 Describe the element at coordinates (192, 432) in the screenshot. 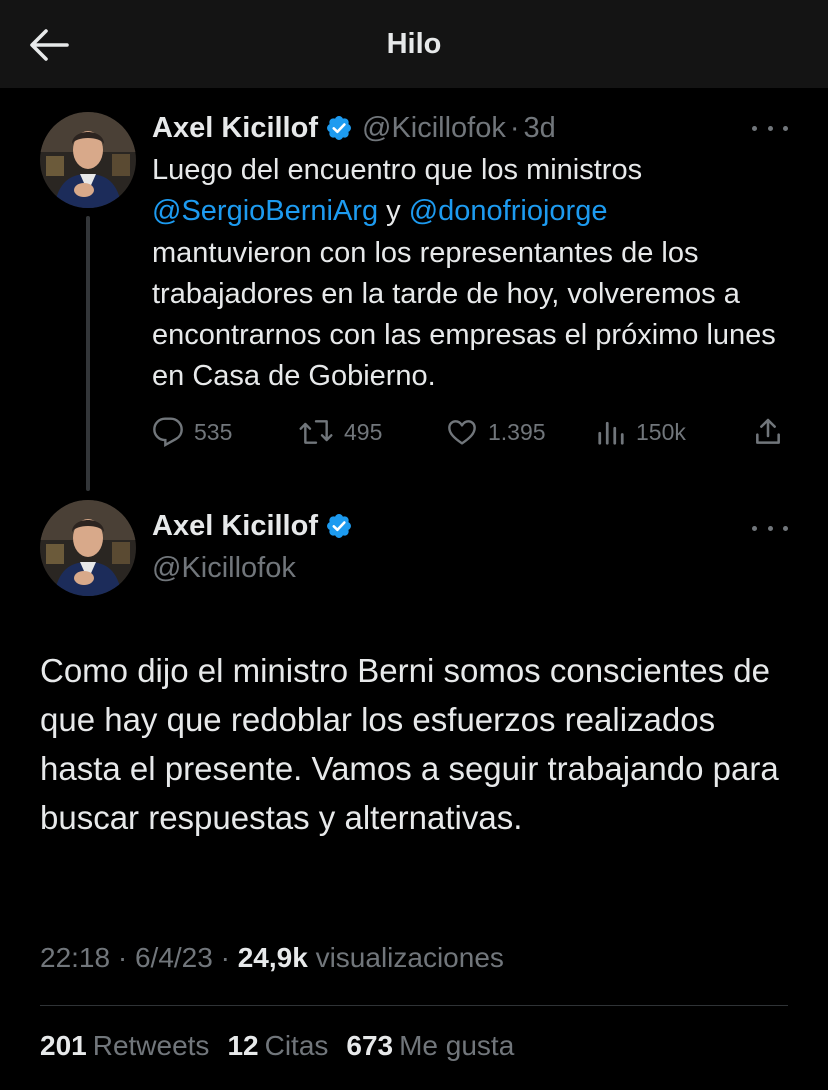

I see `reply-button: 535` at that location.